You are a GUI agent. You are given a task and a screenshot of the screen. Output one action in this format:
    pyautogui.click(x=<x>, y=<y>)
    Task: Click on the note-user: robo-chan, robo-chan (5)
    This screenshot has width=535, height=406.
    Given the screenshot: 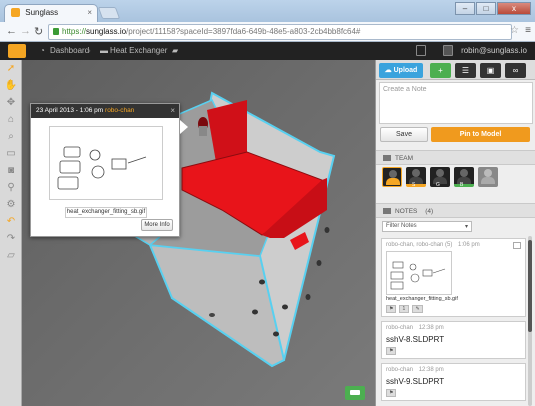 What is the action you would take?
    pyautogui.click(x=419, y=245)
    